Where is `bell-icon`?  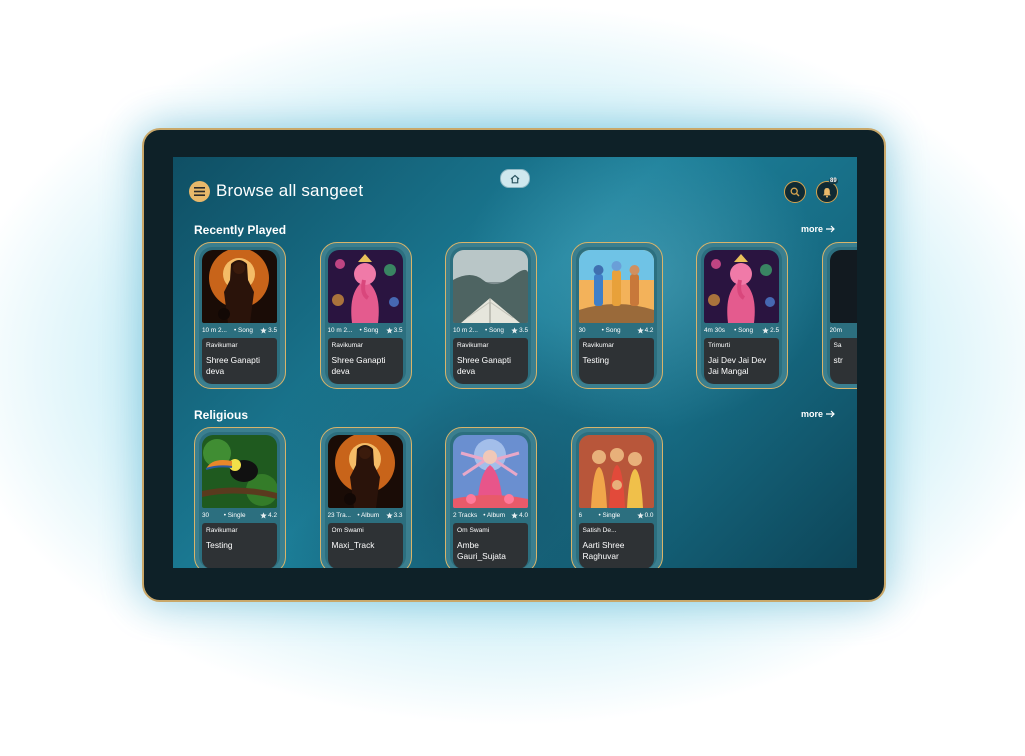
bell-icon is located at coordinates (827, 192).